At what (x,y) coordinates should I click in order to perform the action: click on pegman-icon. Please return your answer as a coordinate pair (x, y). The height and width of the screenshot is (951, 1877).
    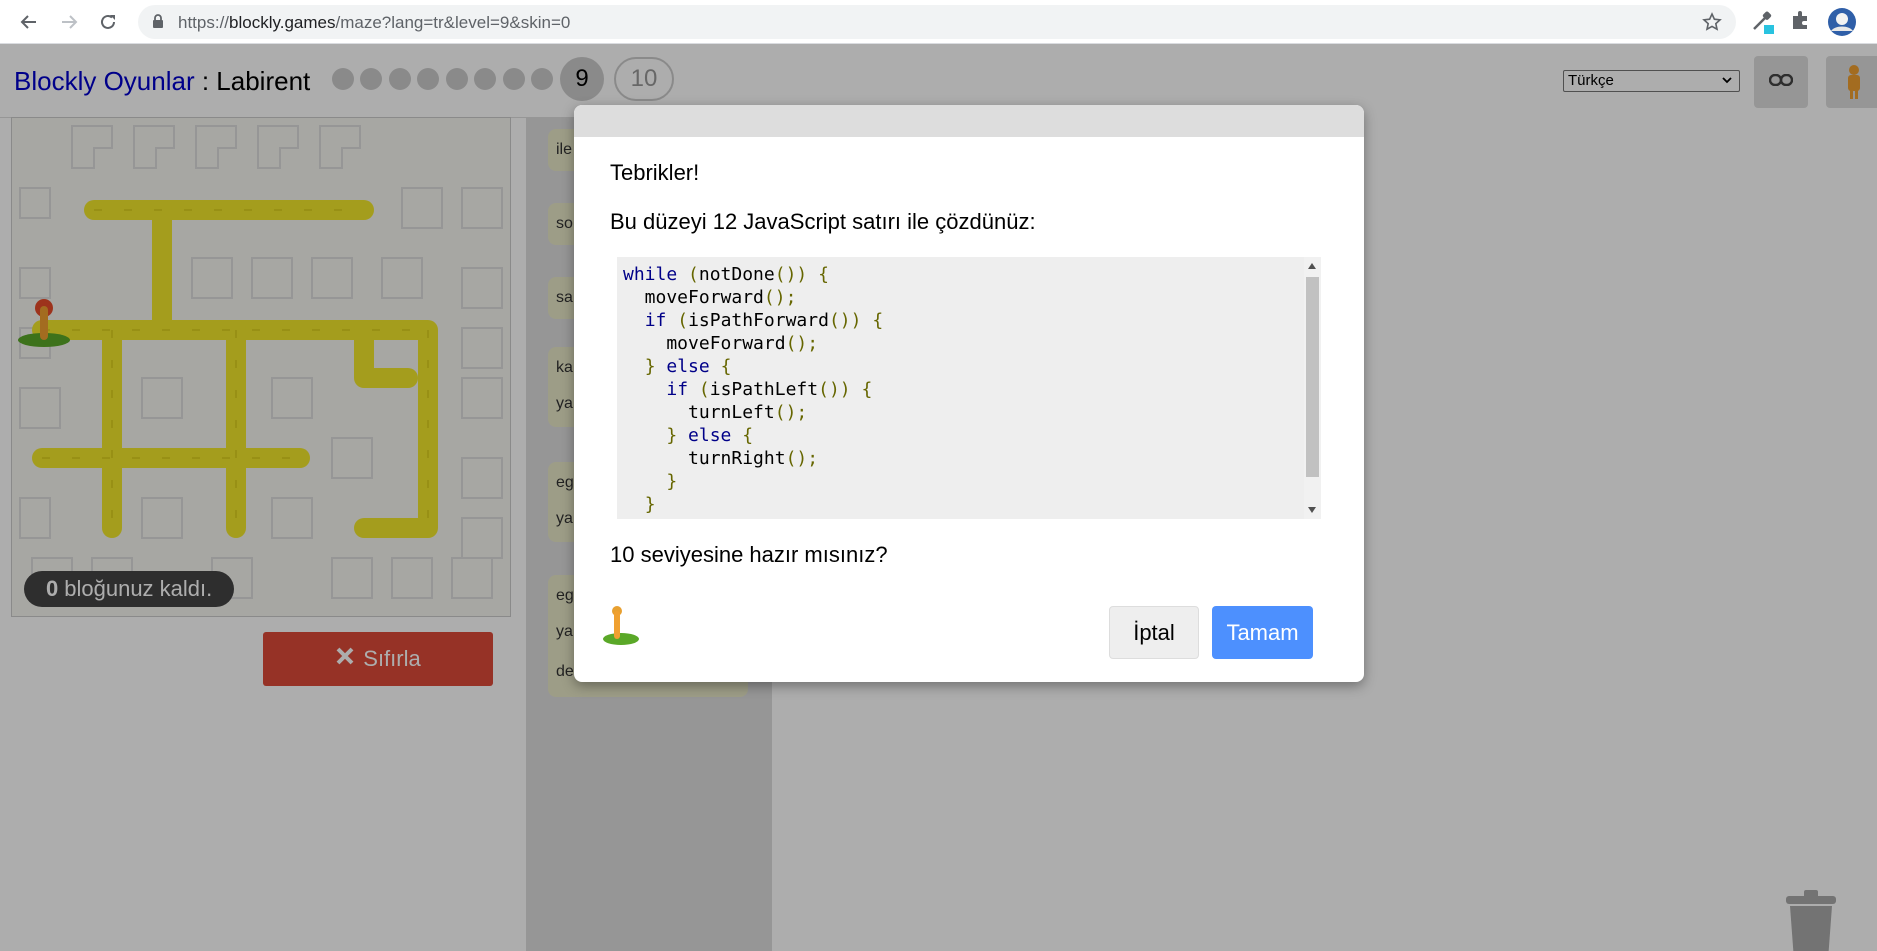
    Looking at the image, I should click on (622, 629).